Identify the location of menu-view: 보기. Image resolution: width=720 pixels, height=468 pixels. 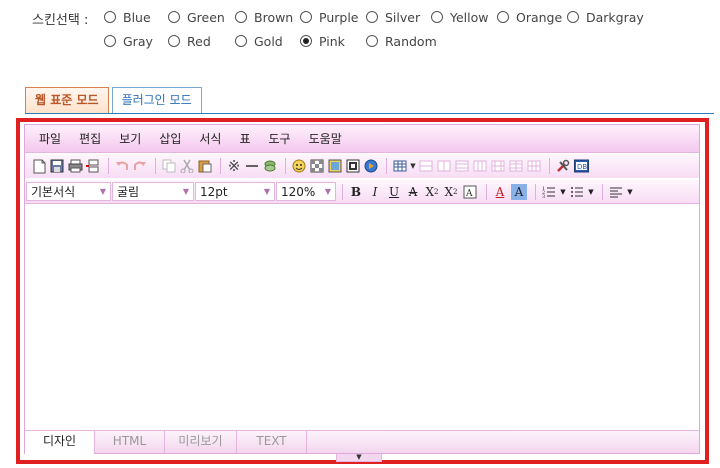
(130, 138).